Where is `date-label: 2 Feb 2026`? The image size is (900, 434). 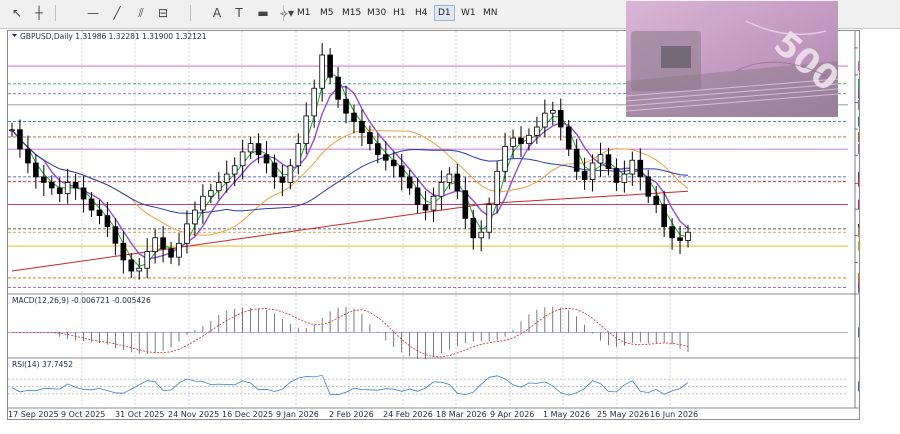 date-label: 2 Feb 2026 is located at coordinates (351, 414).